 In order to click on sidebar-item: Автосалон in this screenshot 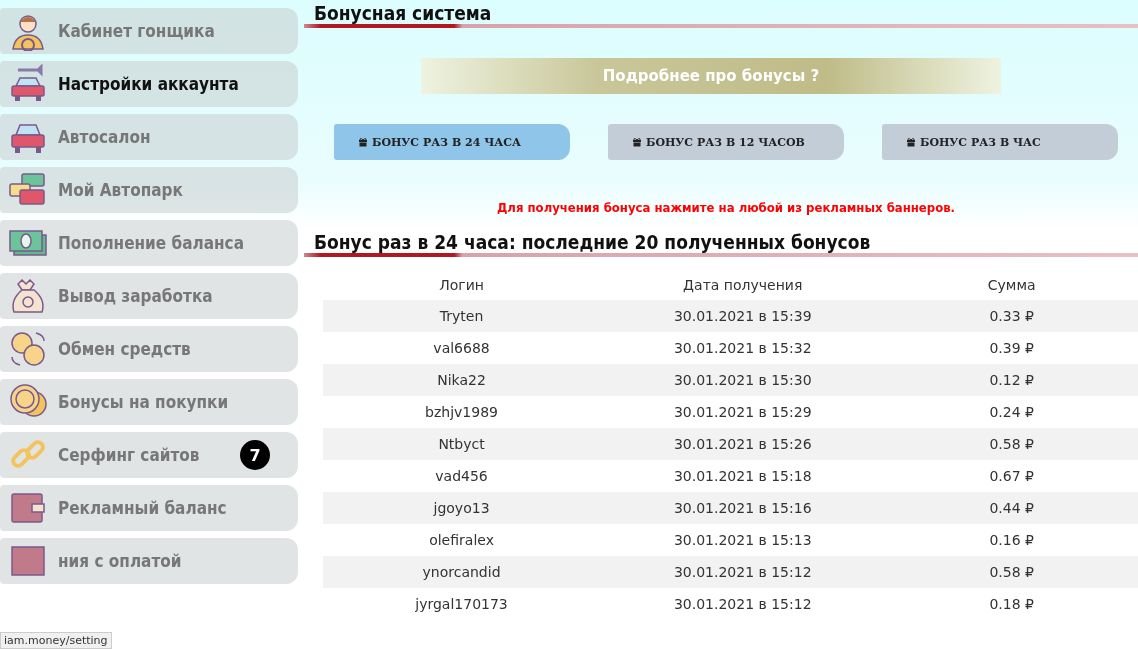, I will do `click(149, 137)`.